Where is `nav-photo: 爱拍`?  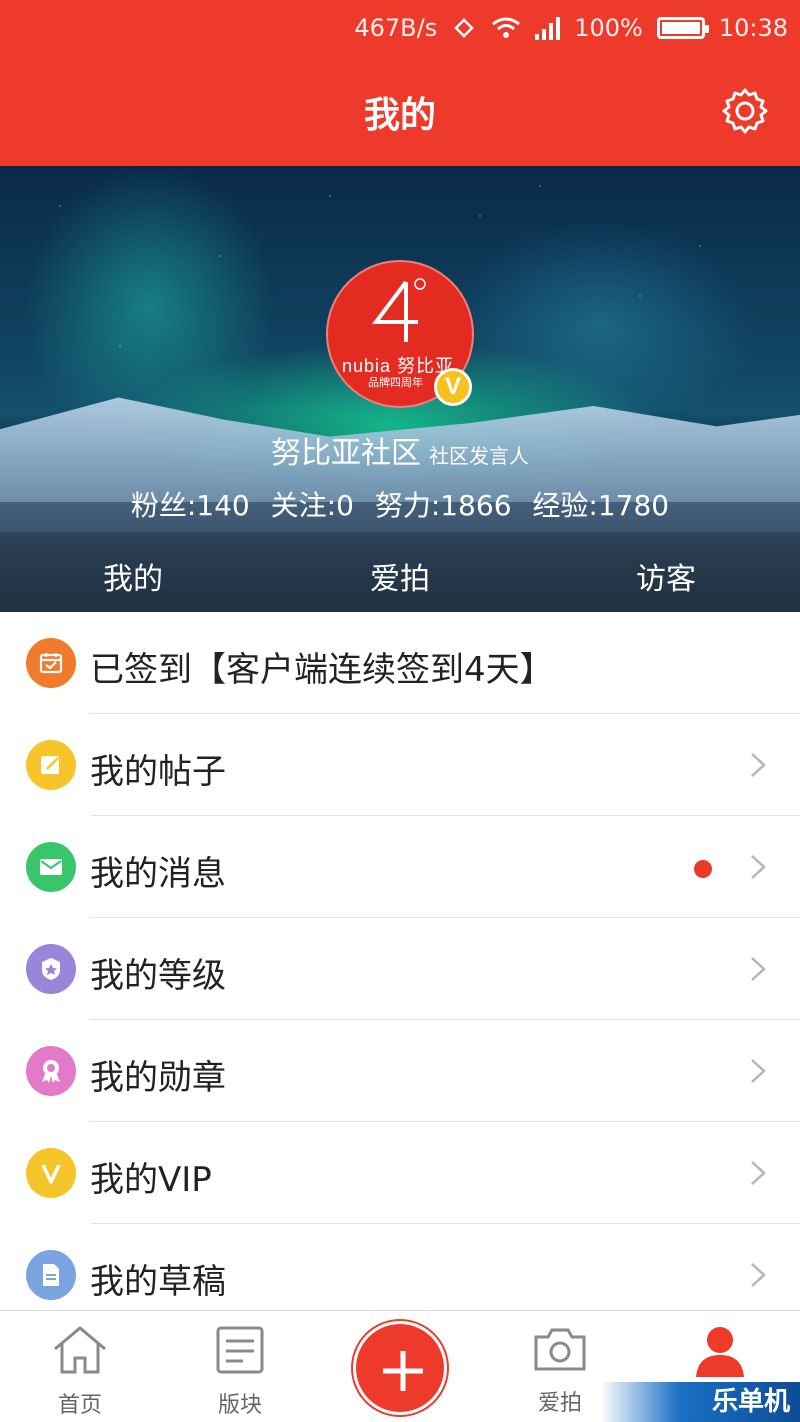
nav-photo: 爱拍 is located at coordinates (560, 1371).